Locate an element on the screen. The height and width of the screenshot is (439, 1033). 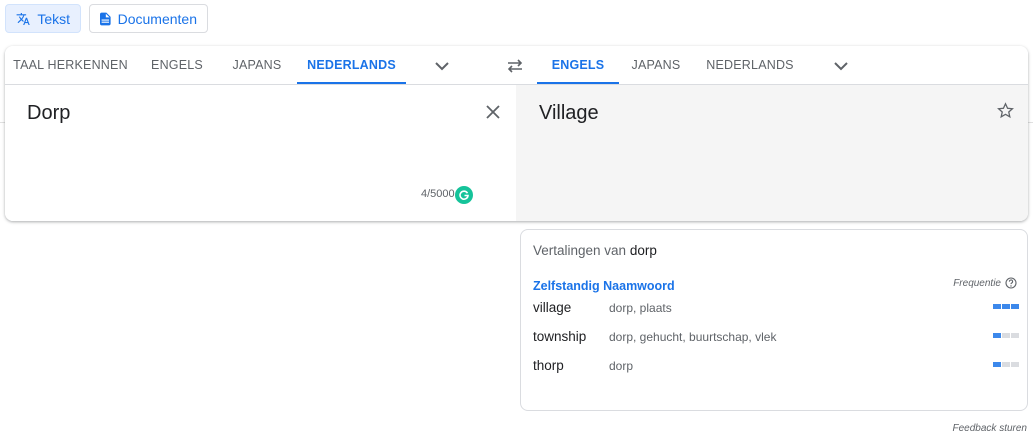
dictionary-title-prefix: Vertalingen van is located at coordinates (580, 250).